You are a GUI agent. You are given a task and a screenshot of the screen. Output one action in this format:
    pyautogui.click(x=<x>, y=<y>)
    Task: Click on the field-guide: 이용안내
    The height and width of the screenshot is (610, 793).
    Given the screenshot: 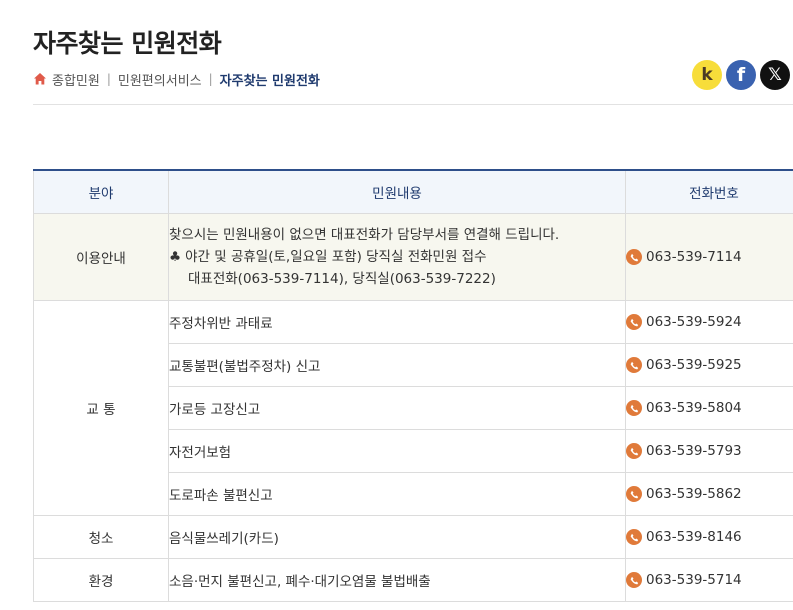 What is the action you would take?
    pyautogui.click(x=101, y=257)
    